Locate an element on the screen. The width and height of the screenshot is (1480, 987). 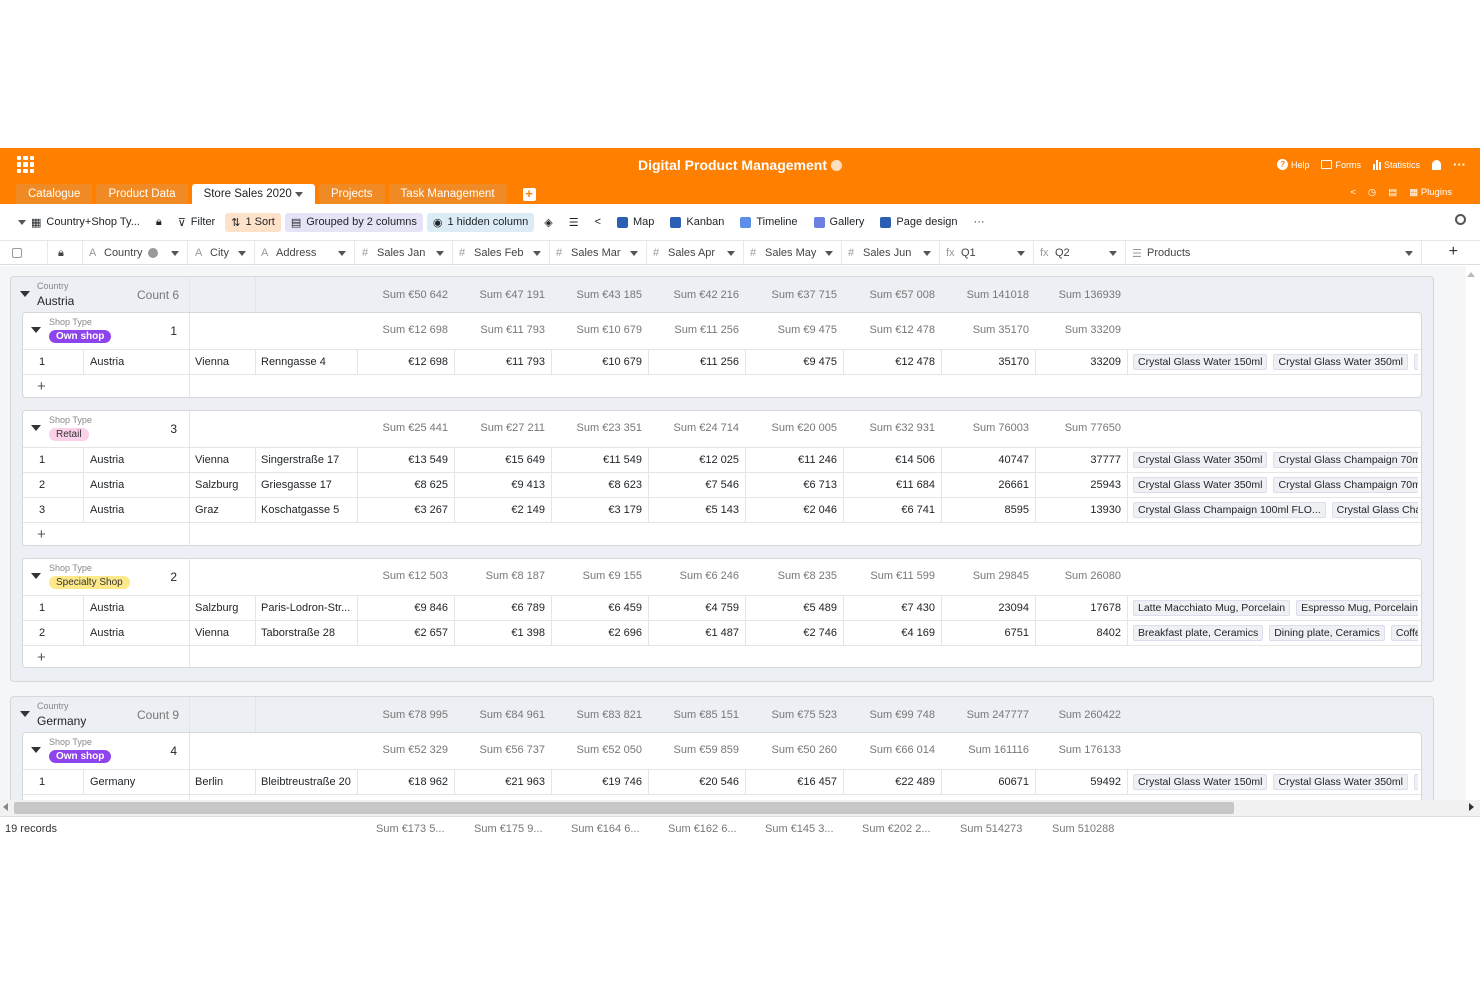
cell-number: €20 546 is located at coordinates (693, 782).